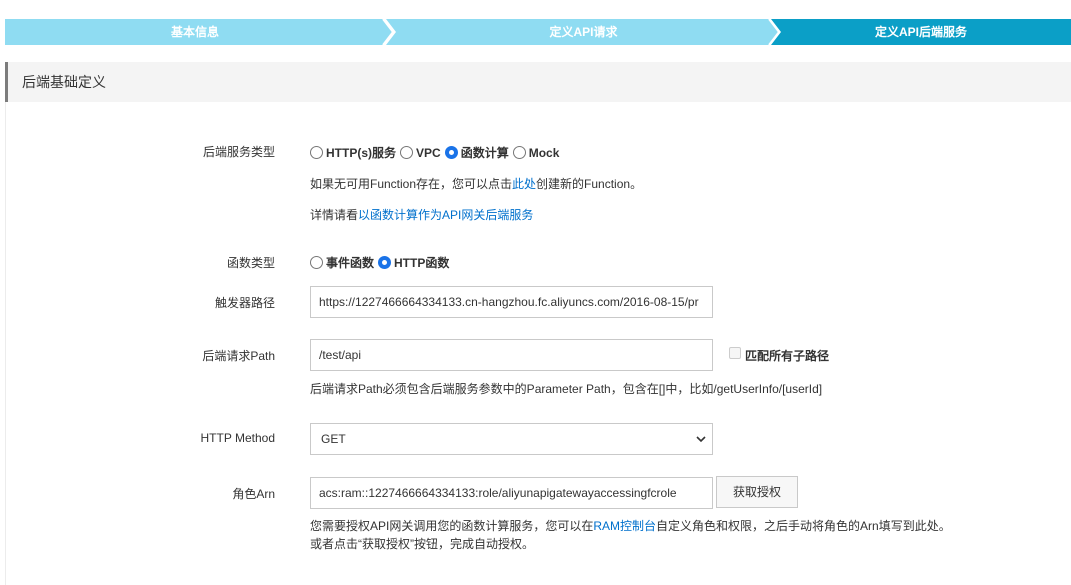 The height and width of the screenshot is (585, 1071). I want to click on backend-type-radio-group: HTTP(s)服务 VPC 函数计算 Mock, so click(436, 152).